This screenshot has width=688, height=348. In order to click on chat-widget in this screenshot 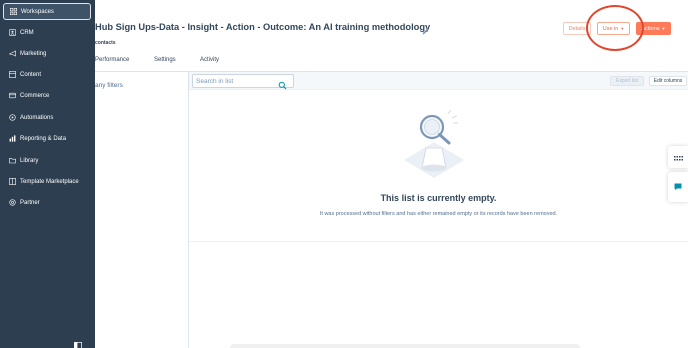, I will do `click(678, 187)`.